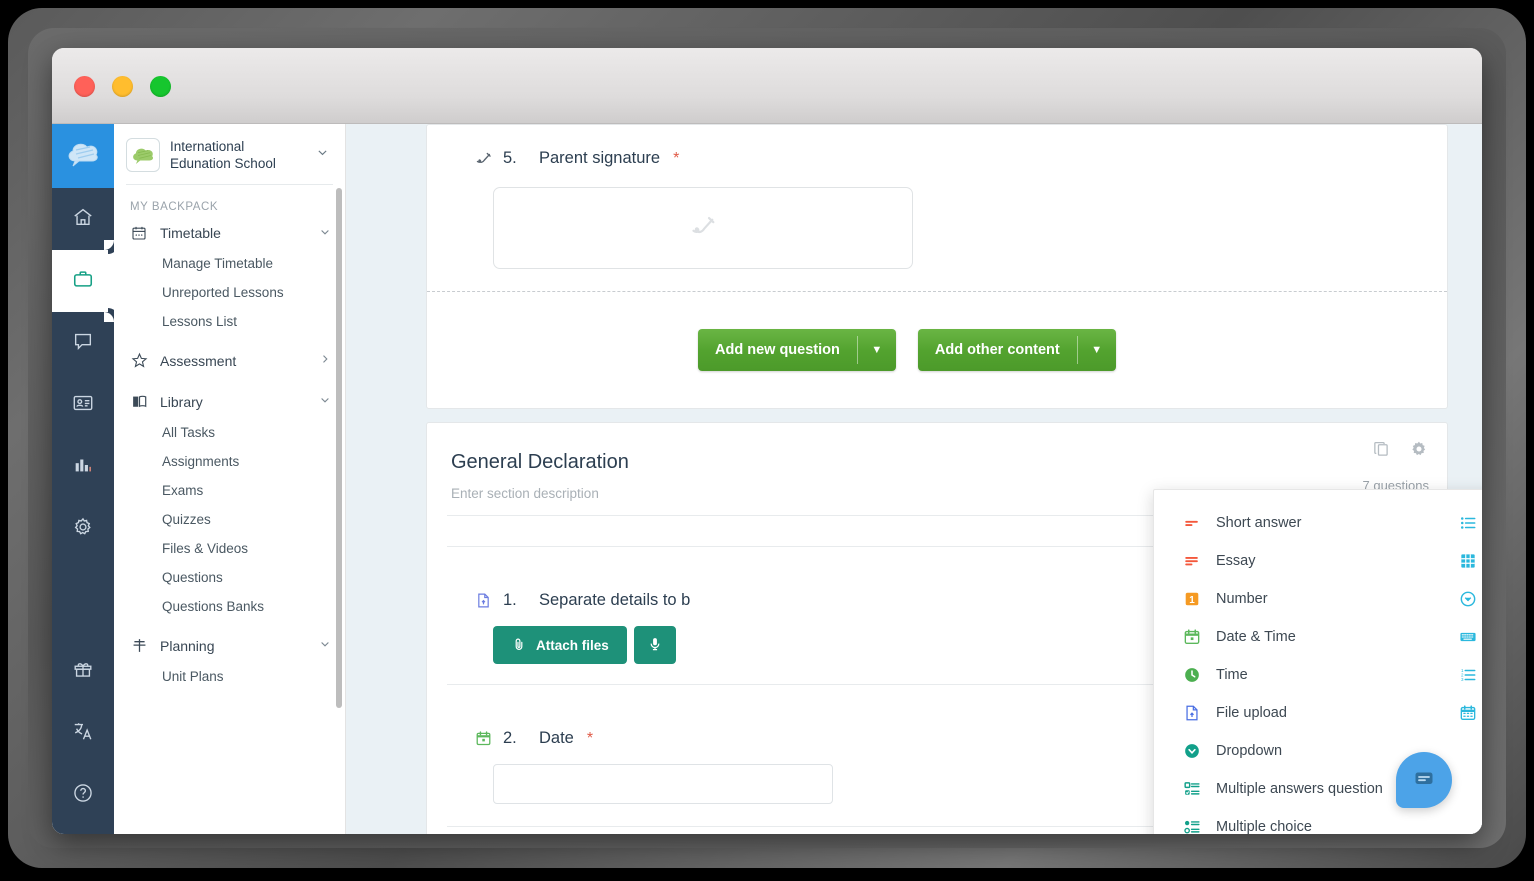  I want to click on sidebar-item-questions: Questions, so click(229, 577).